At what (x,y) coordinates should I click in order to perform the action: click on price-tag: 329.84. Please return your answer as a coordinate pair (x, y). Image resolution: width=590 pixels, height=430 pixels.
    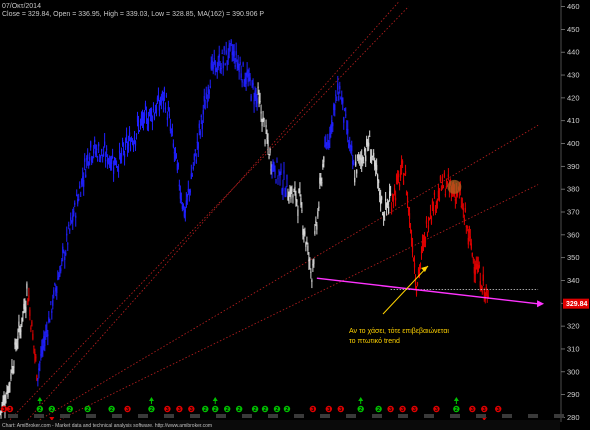
    Looking at the image, I should click on (576, 303).